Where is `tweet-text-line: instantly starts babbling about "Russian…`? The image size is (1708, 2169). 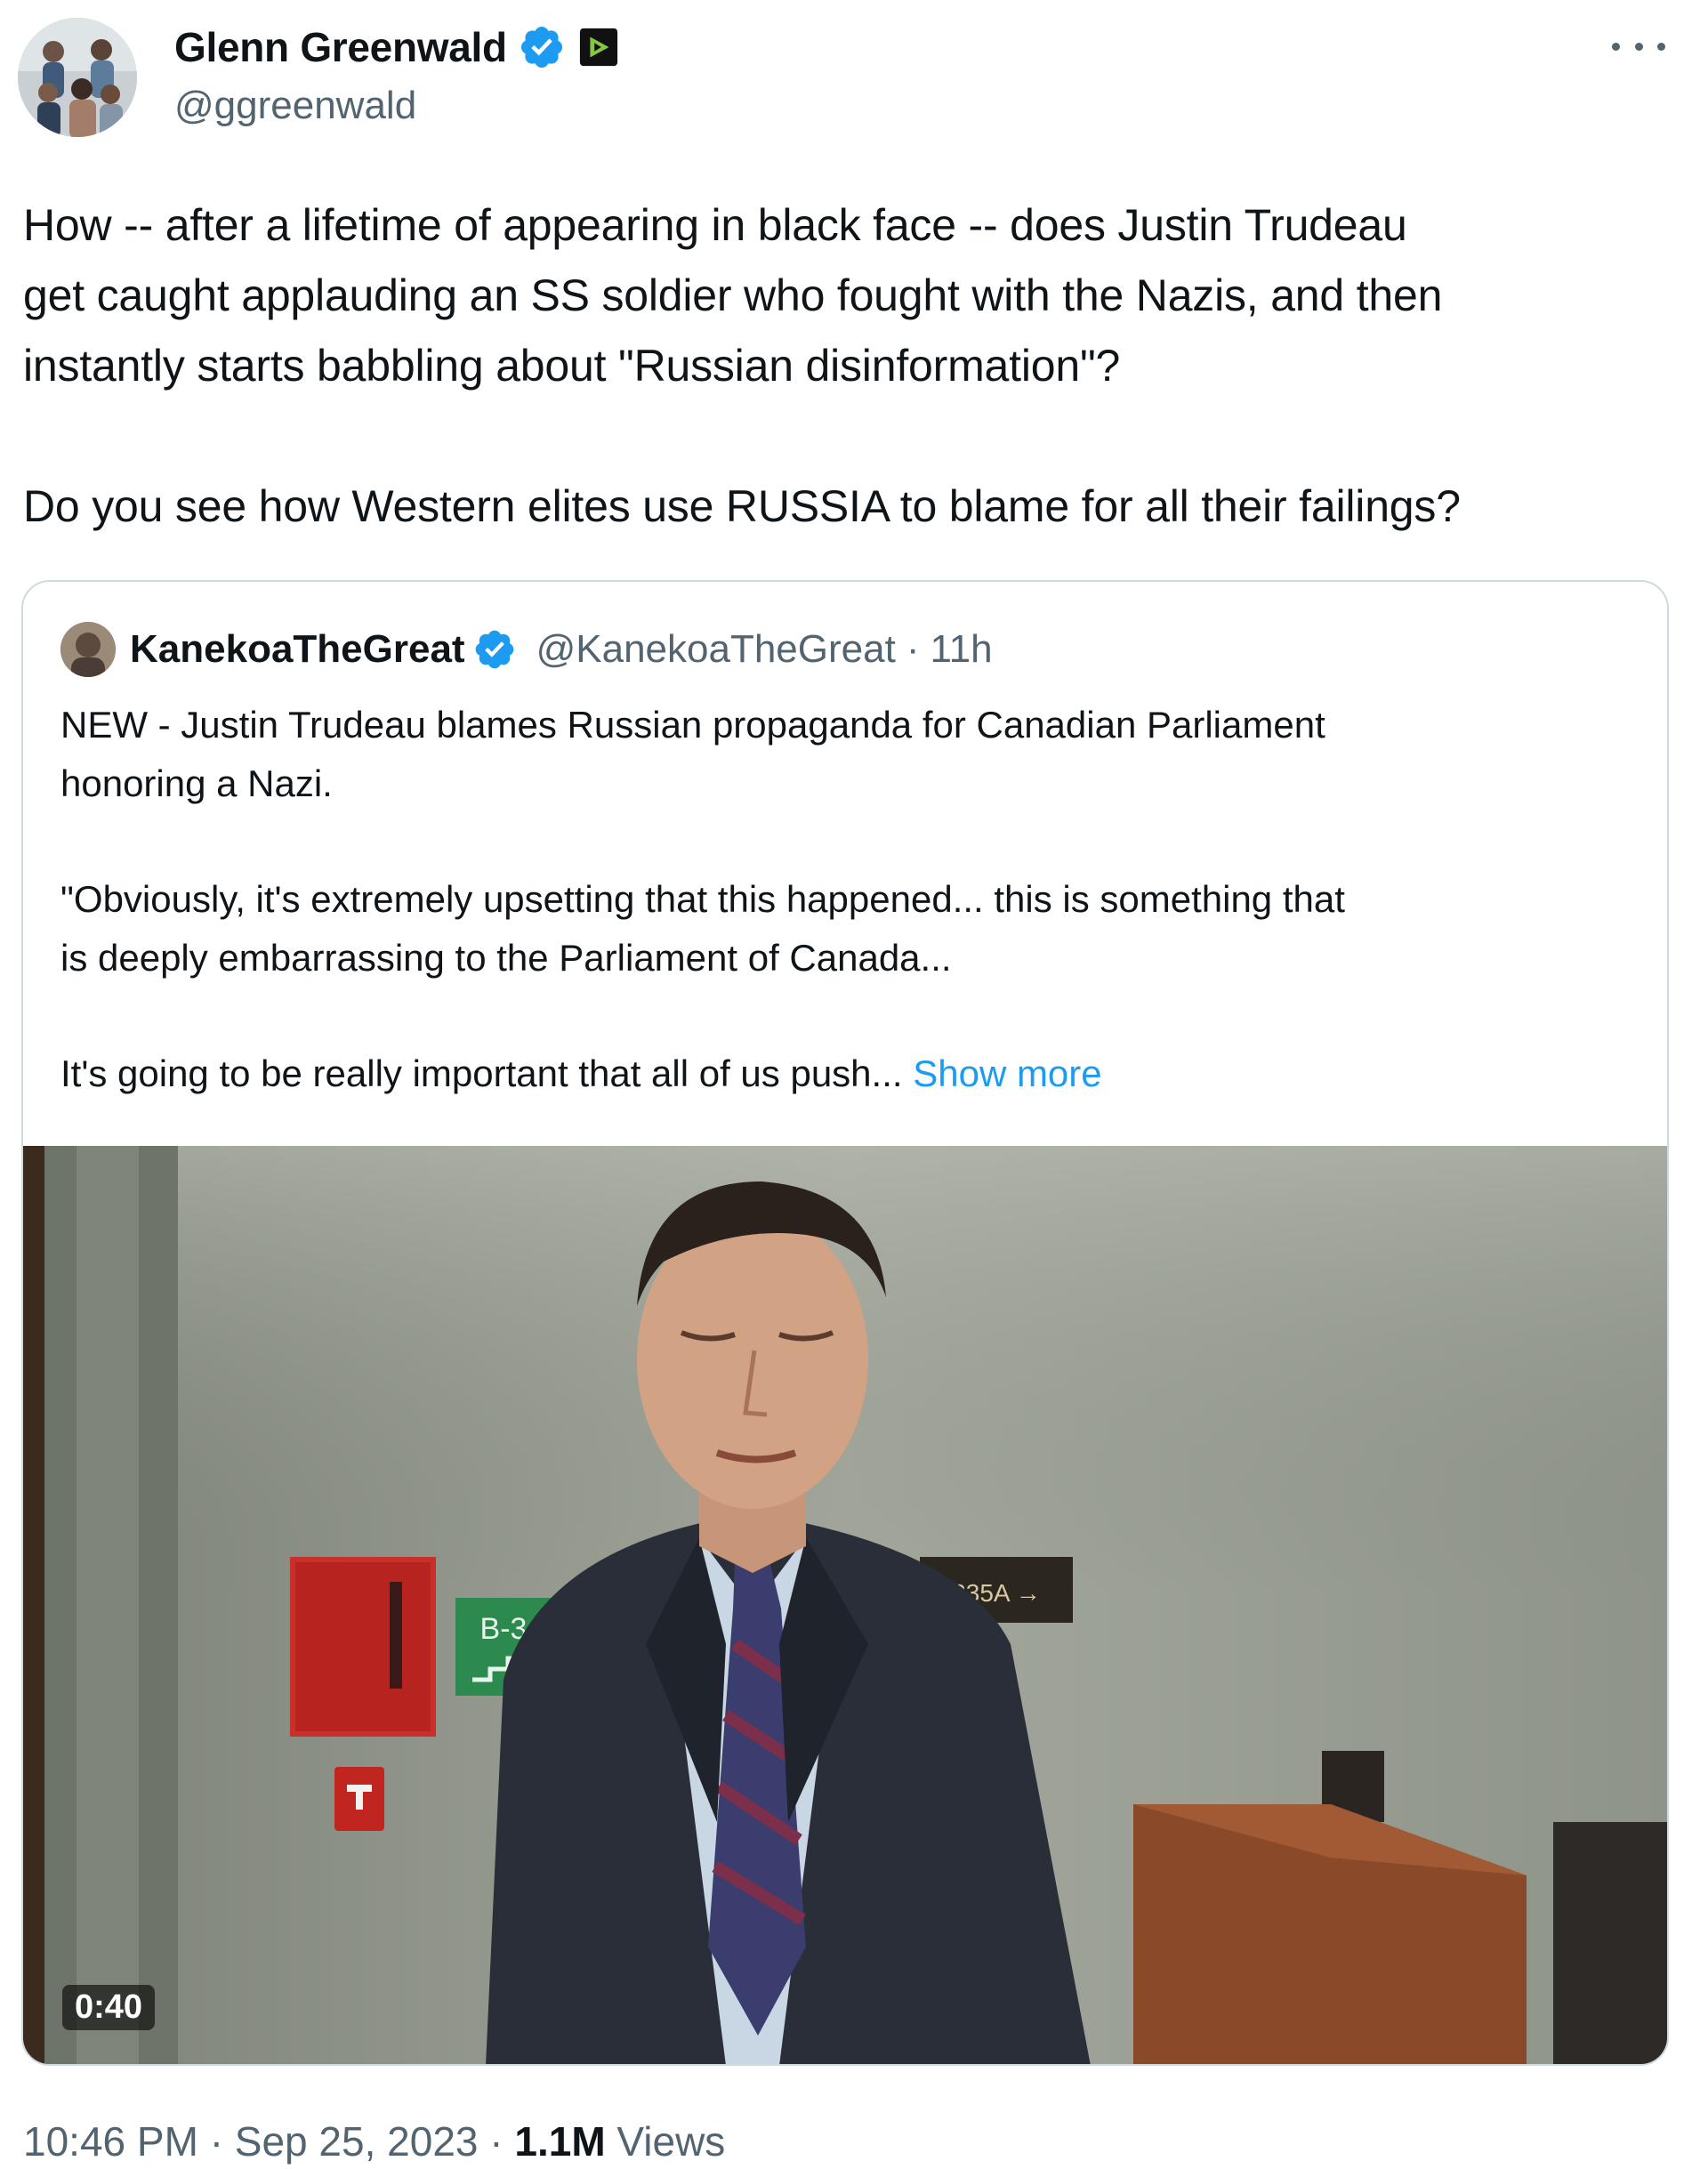
tweet-text-line: instantly starts babbling about "Russian… is located at coordinates (572, 366).